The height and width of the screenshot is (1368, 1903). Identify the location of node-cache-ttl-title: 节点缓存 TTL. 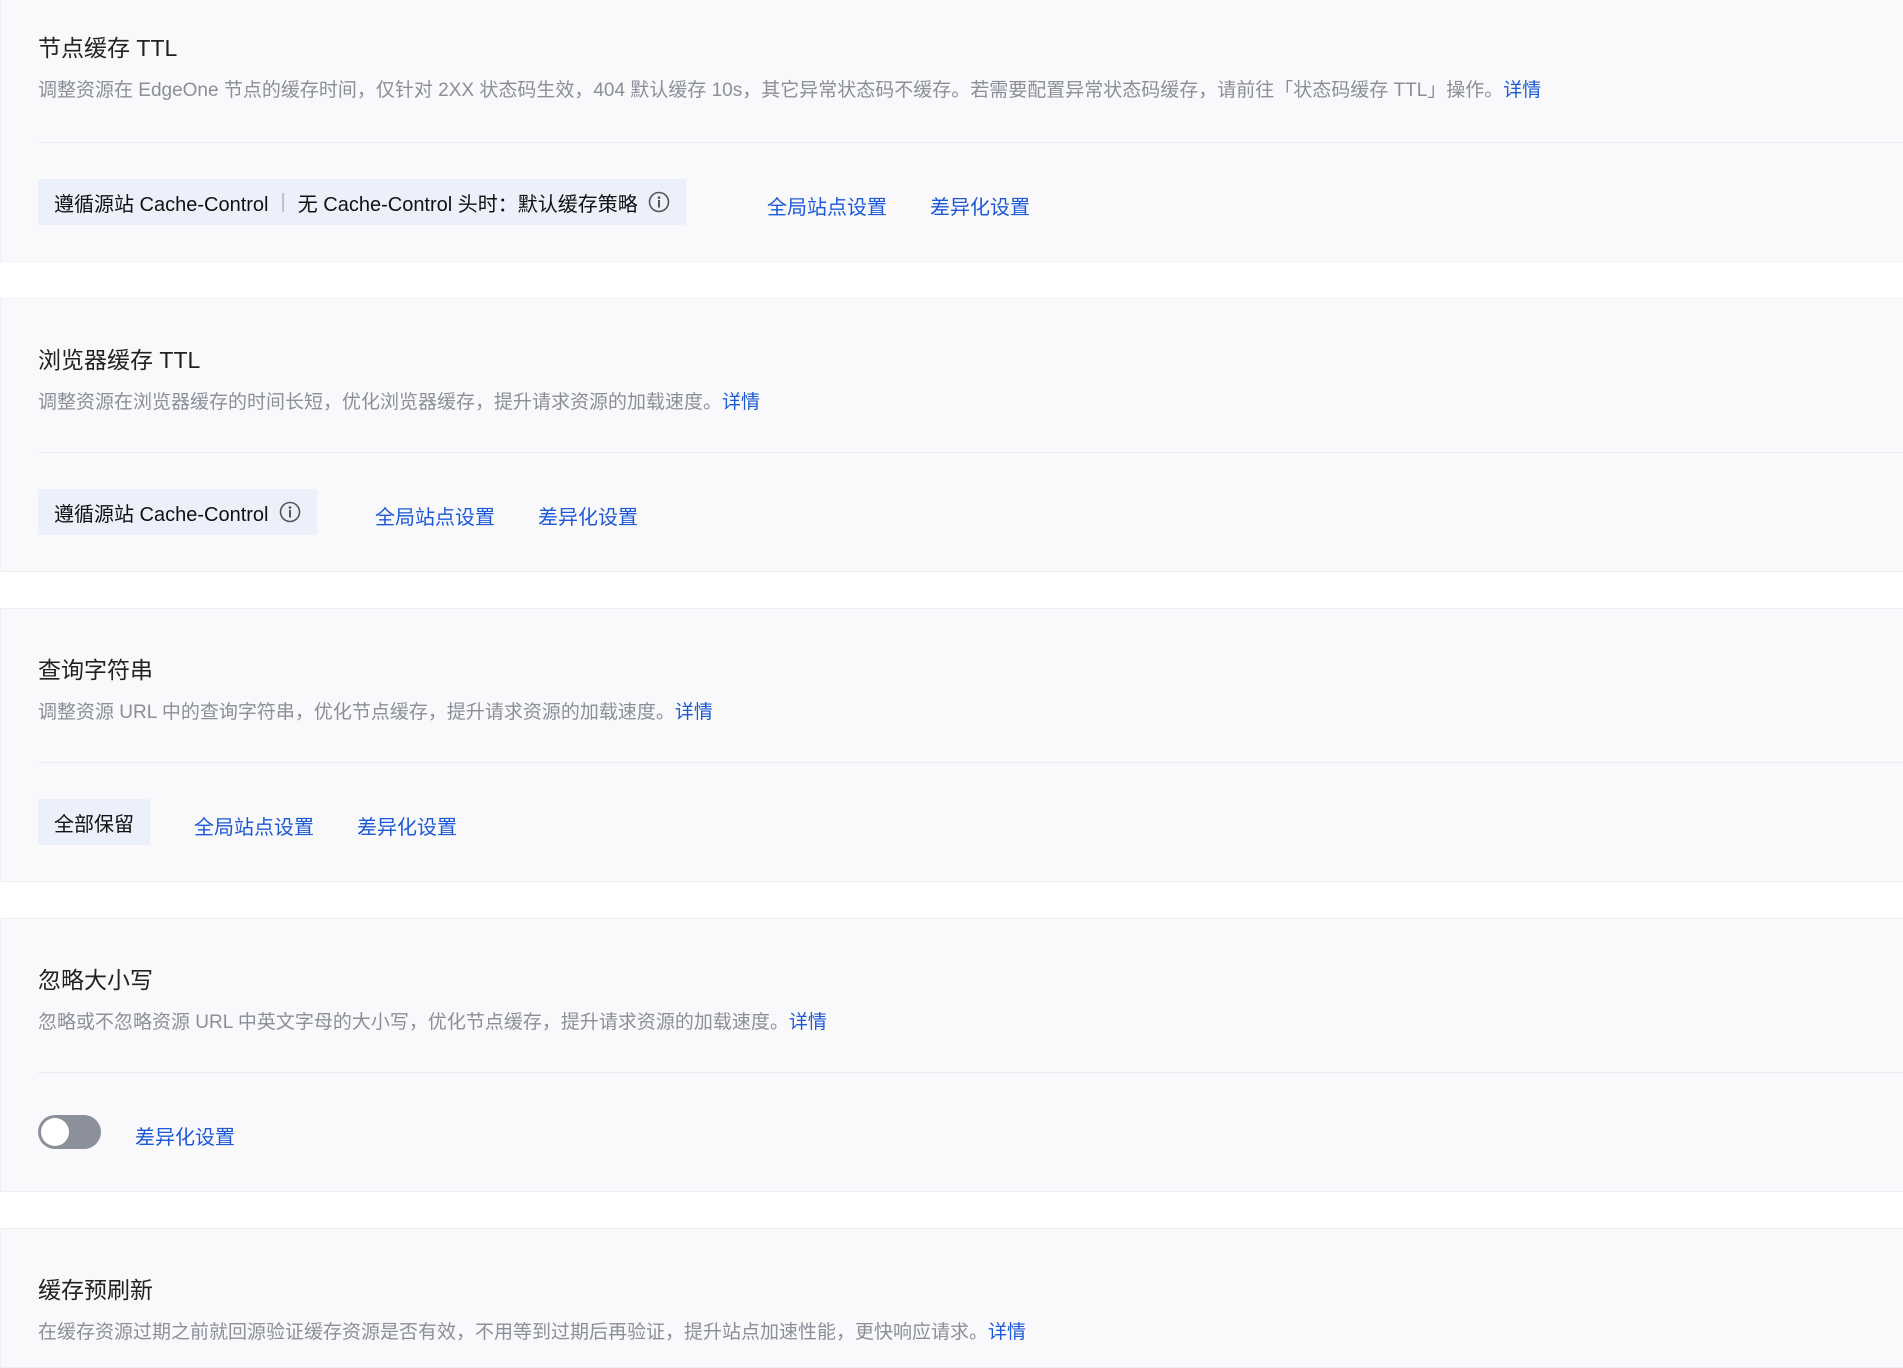
(108, 48).